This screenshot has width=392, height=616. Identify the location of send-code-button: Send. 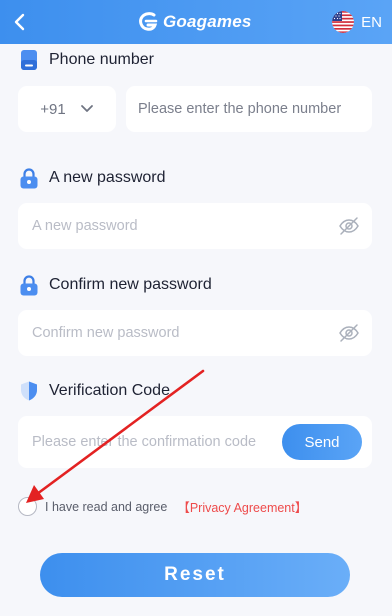
(322, 442).